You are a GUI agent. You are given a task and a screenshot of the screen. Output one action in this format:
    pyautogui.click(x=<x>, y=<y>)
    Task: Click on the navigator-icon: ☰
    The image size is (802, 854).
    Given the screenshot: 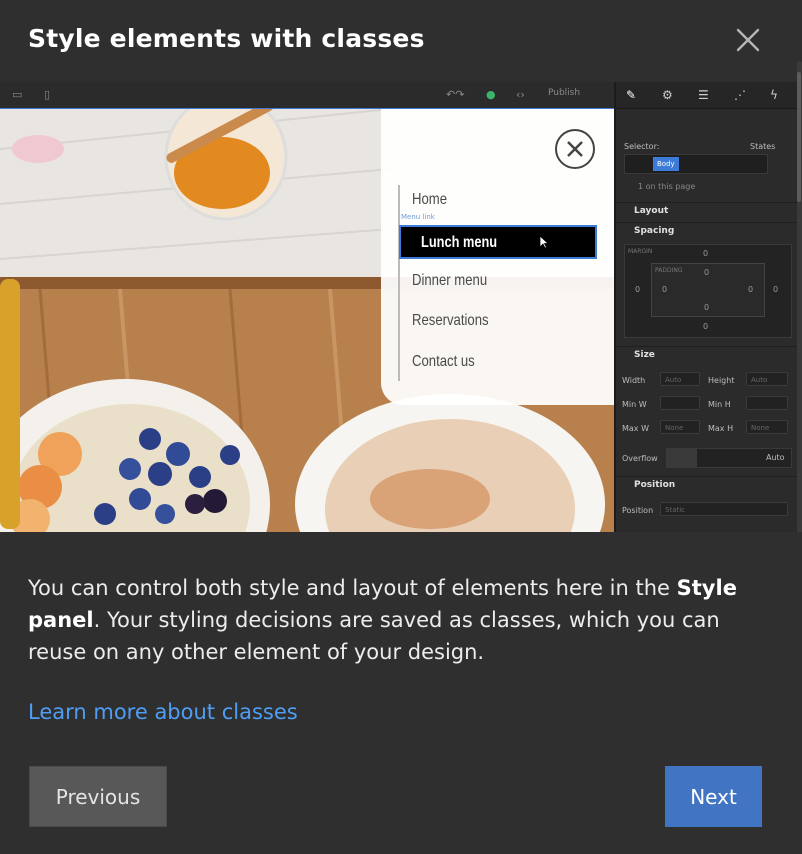 What is the action you would take?
    pyautogui.click(x=703, y=95)
    